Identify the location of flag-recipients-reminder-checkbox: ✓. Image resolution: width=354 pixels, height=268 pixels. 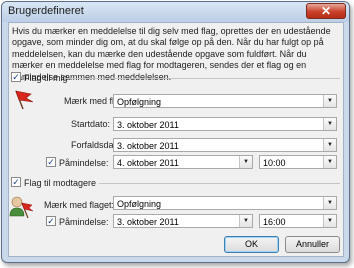
(51, 221).